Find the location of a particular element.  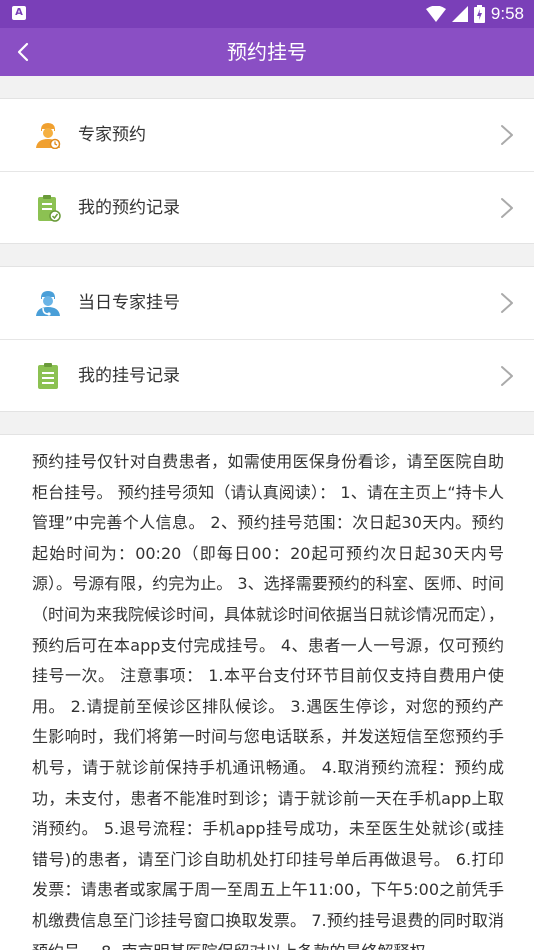

clipboard-check-icon is located at coordinates (49, 208).